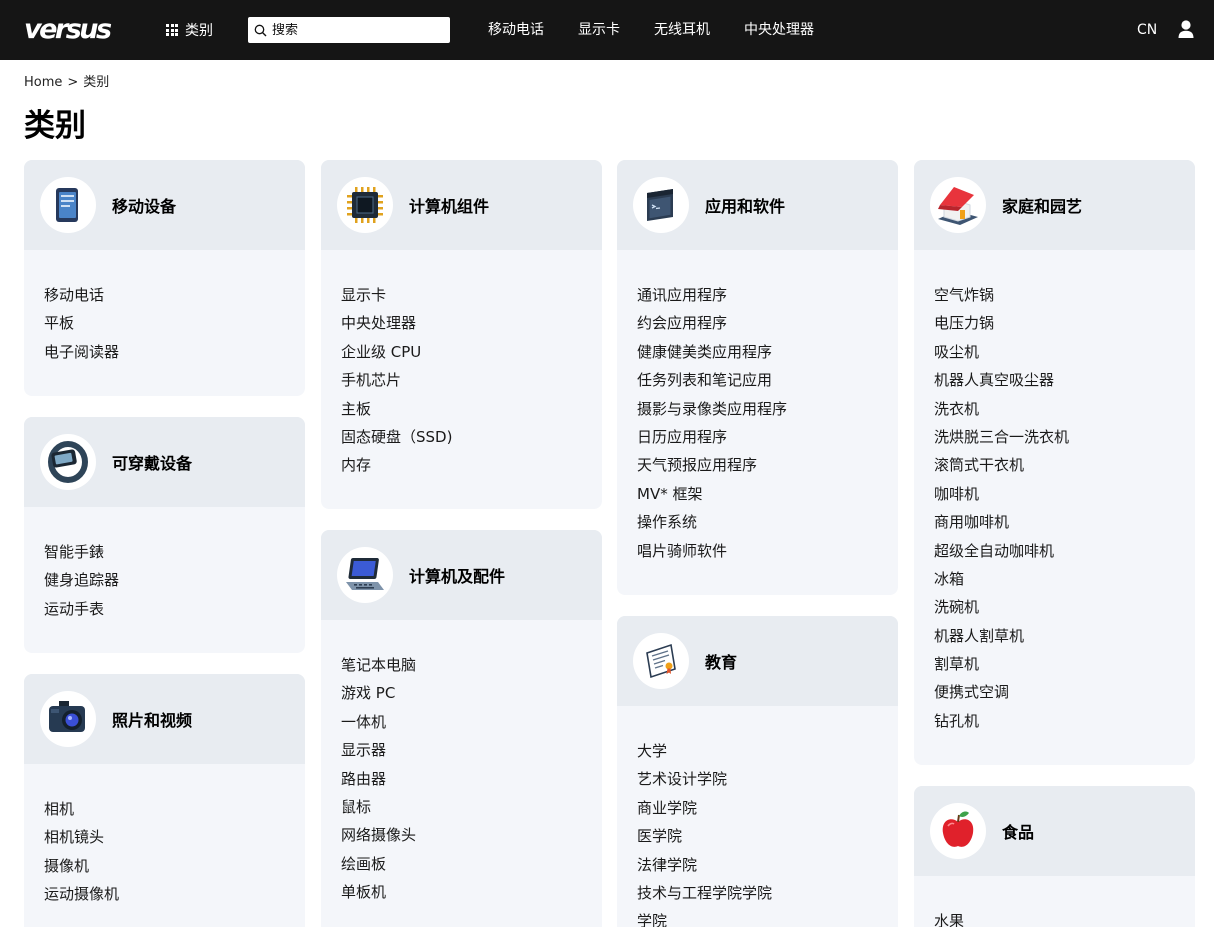  What do you see at coordinates (1054, 831) in the screenshot?
I see `category-card-header: 食品` at bounding box center [1054, 831].